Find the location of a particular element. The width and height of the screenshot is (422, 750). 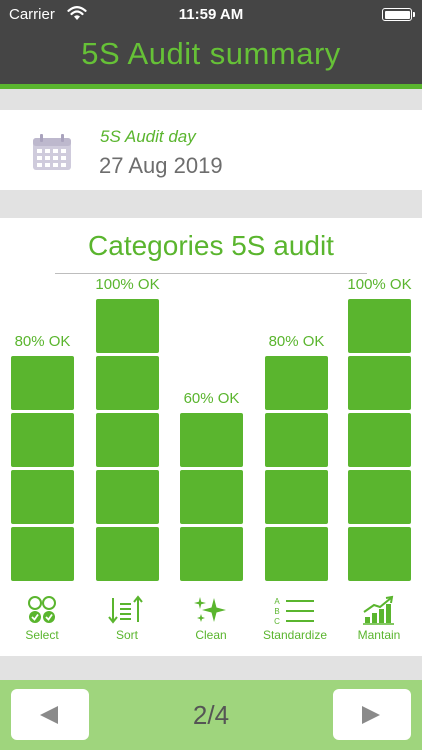

next-page-button is located at coordinates (372, 714).